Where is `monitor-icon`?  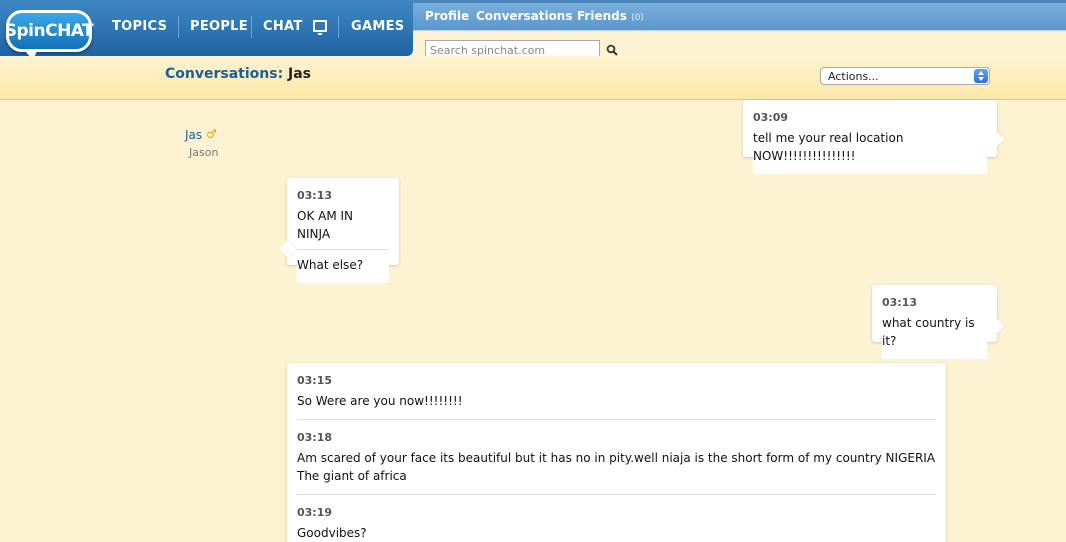 monitor-icon is located at coordinates (320, 27).